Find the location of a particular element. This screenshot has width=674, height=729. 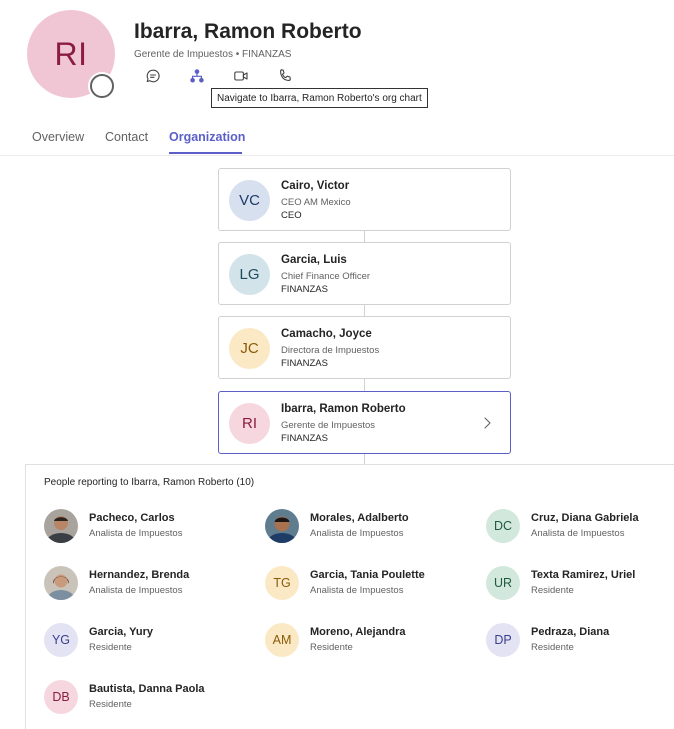

avatar: JC is located at coordinates (249, 348).